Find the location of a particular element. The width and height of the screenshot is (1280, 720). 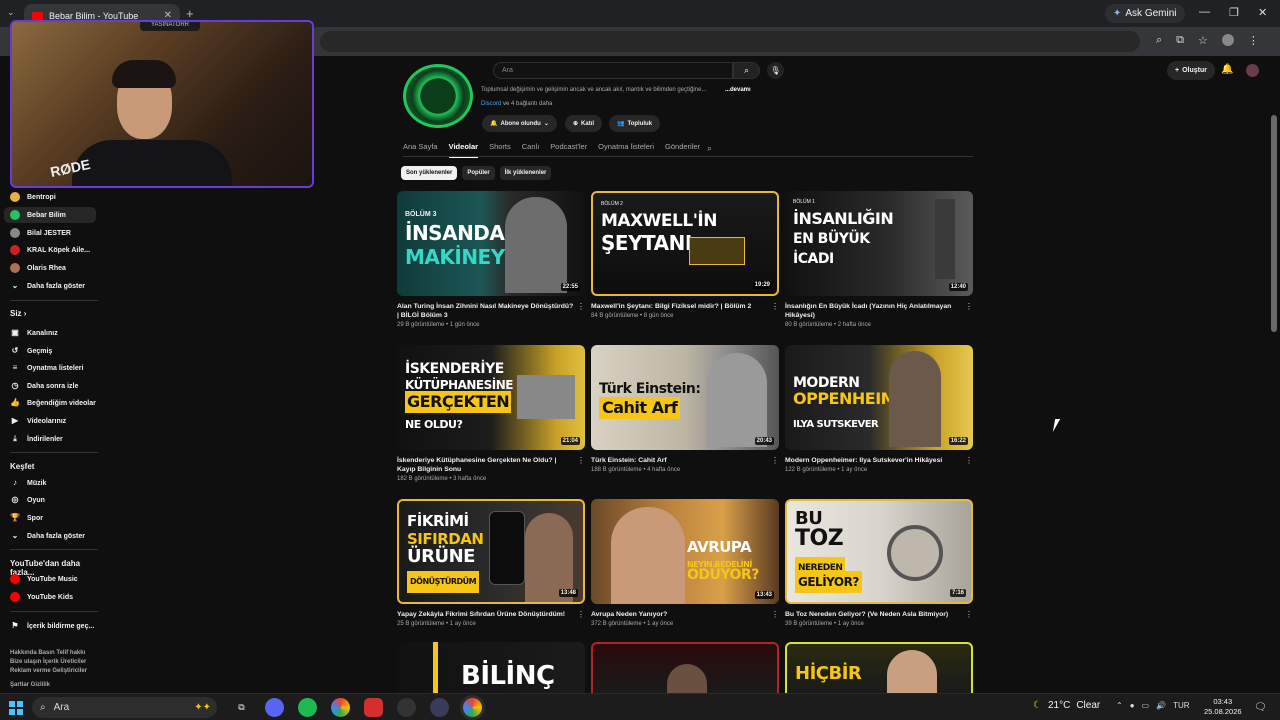

video-thumbnail: AVRUPA NEYİN BEDELİNİ ÖDÜYOR? 13:43 is located at coordinates (685, 551).